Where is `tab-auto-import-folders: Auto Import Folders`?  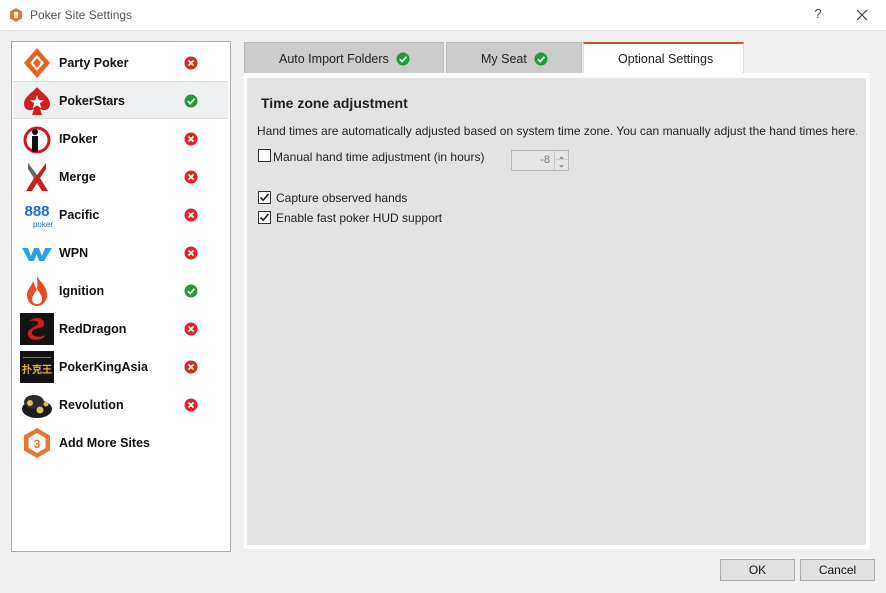 tab-auto-import-folders: Auto Import Folders is located at coordinates (344, 57).